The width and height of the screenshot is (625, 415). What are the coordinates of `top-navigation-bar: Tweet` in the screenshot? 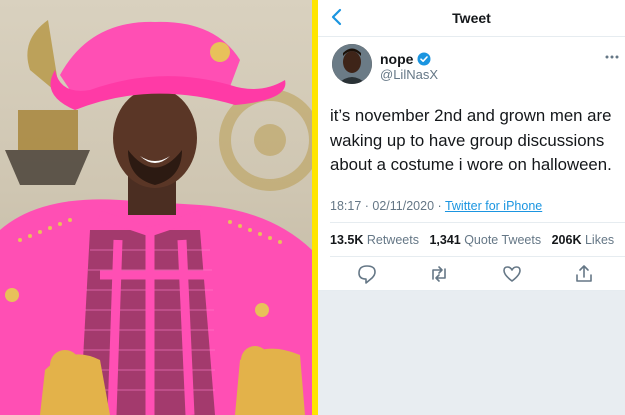 It's located at (471, 18).